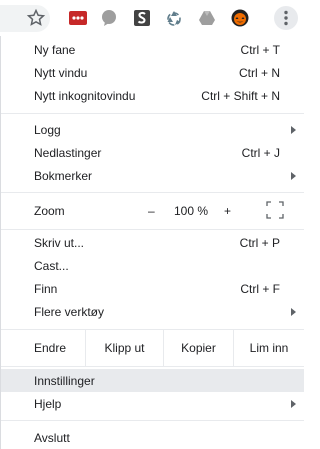 The height and width of the screenshot is (449, 320). What do you see at coordinates (142, 18) in the screenshot?
I see `s-extension-icon` at bounding box center [142, 18].